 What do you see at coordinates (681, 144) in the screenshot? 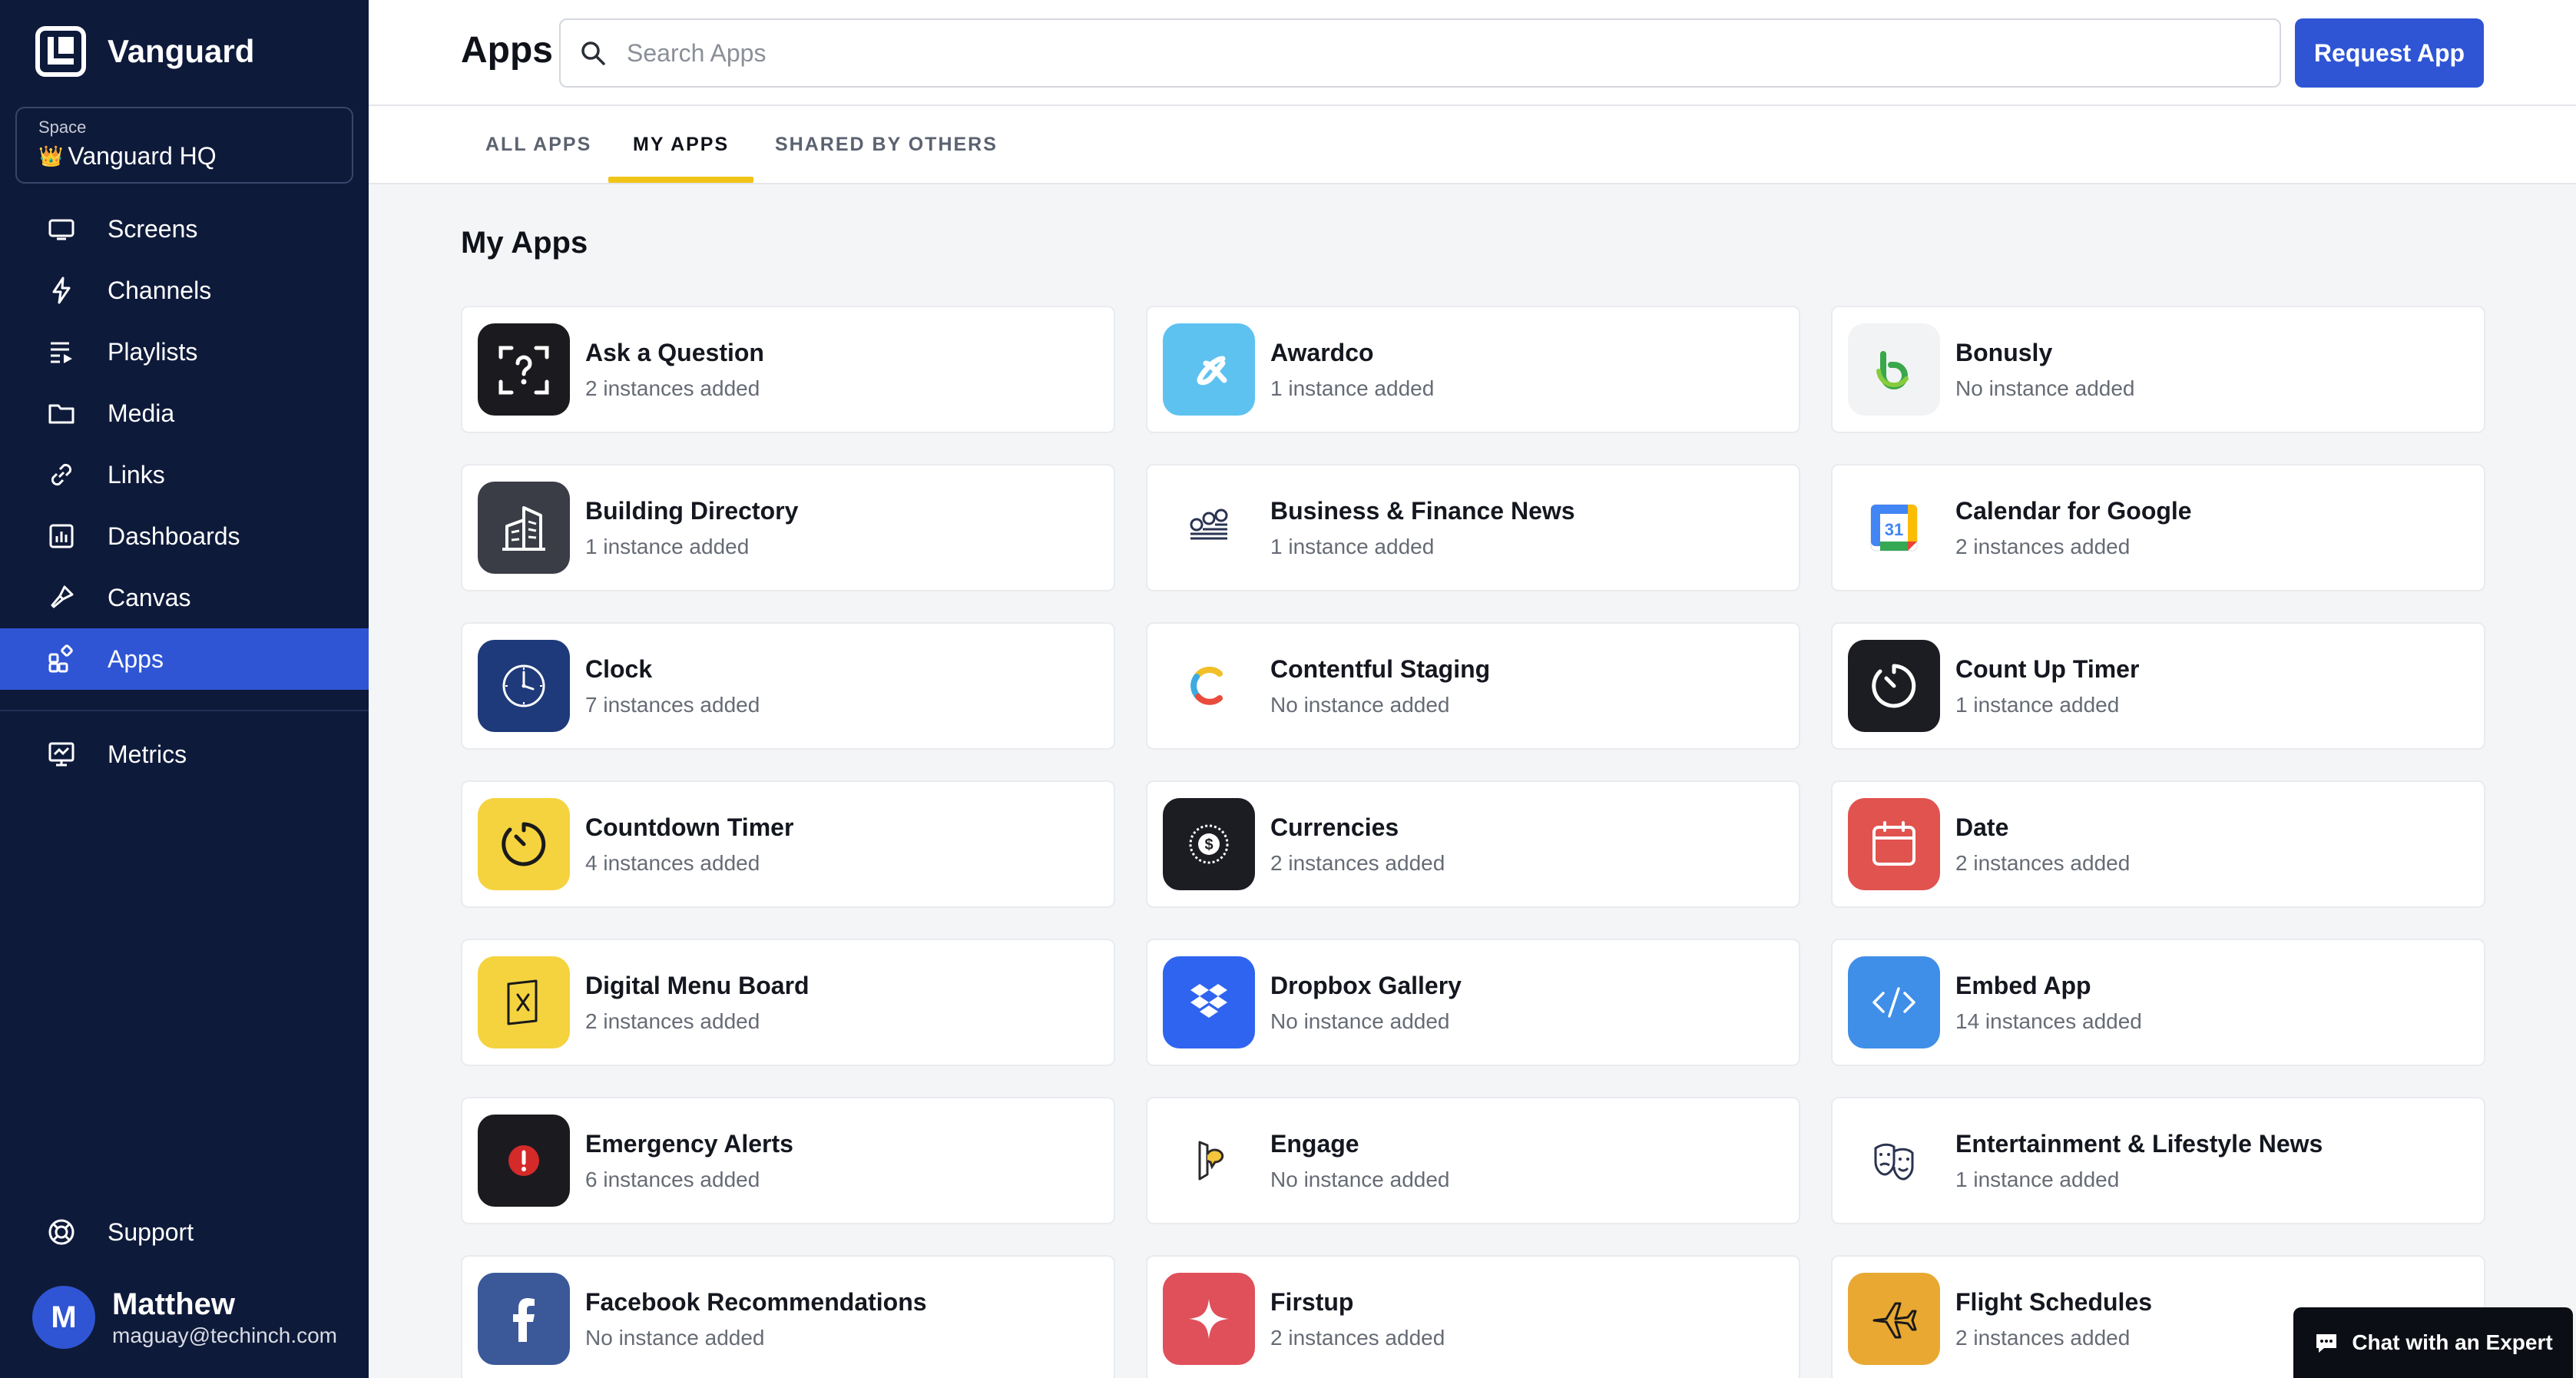
I see `tab-my-apps: MY APPS` at bounding box center [681, 144].